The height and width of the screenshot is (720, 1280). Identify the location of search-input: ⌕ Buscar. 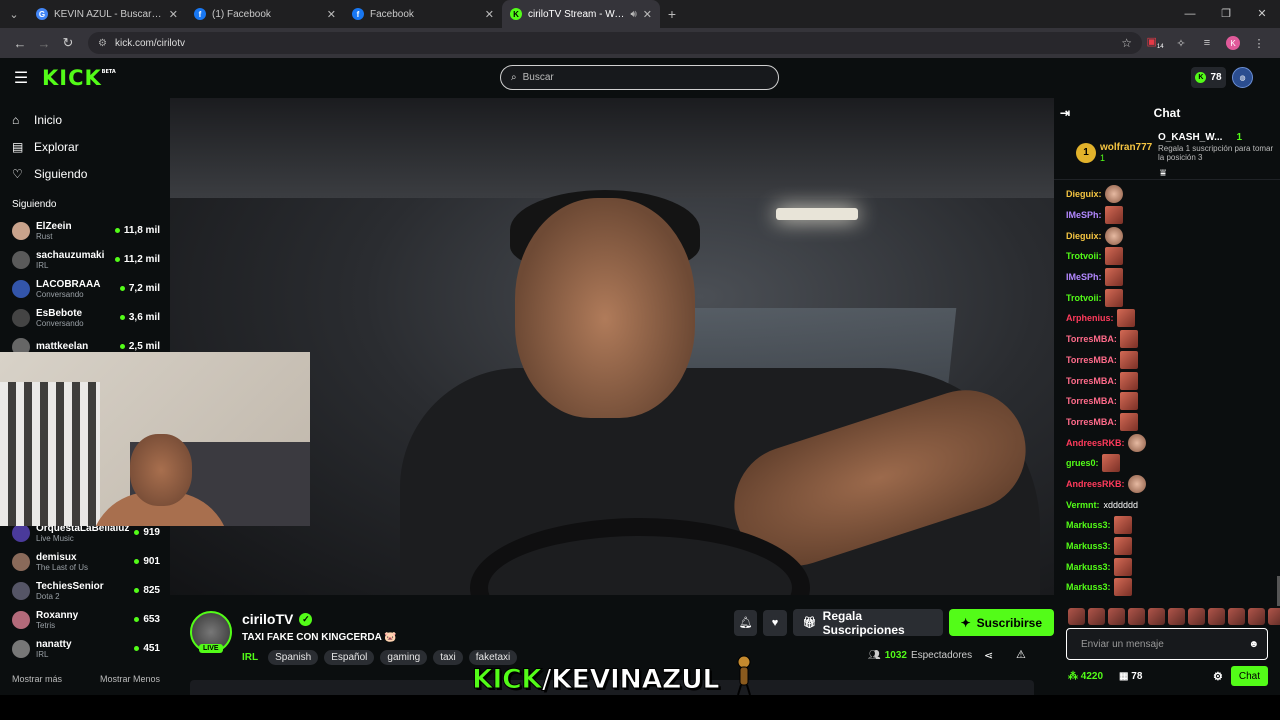
(639, 77).